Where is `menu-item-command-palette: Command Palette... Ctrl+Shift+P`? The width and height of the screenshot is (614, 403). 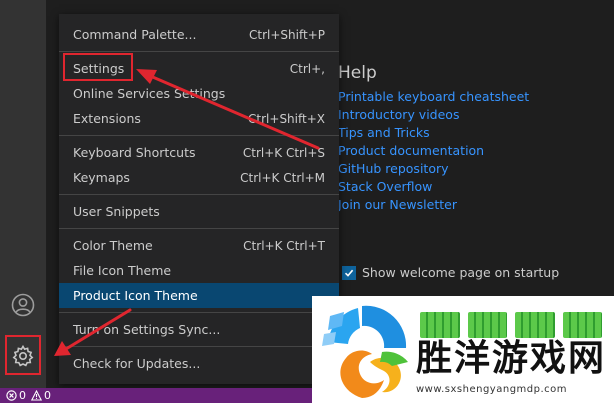
menu-item-command-palette: Command Palette... Ctrl+Shift+P is located at coordinates (199, 34).